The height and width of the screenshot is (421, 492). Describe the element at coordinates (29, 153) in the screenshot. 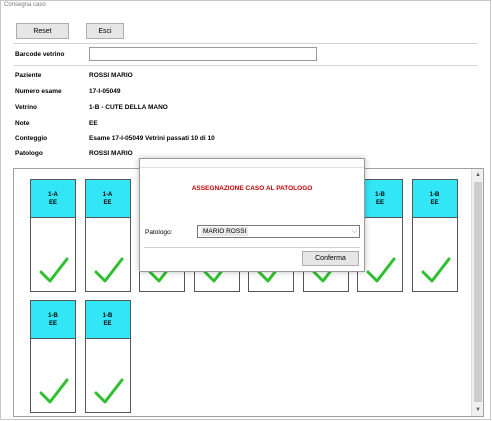

I see `field-label: Patologo` at that location.